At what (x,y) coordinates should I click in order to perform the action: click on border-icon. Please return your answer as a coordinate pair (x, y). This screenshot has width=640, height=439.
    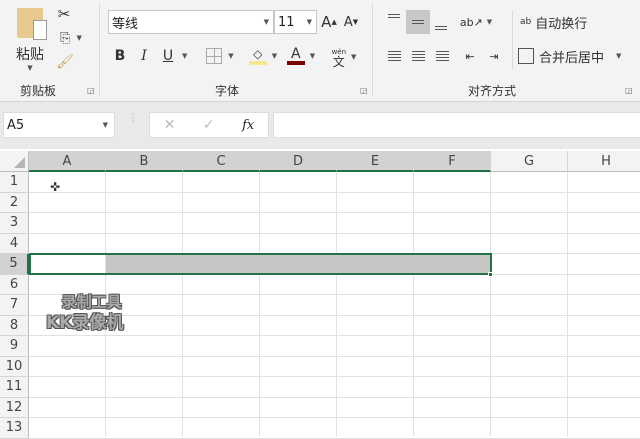
    Looking at the image, I should click on (214, 56).